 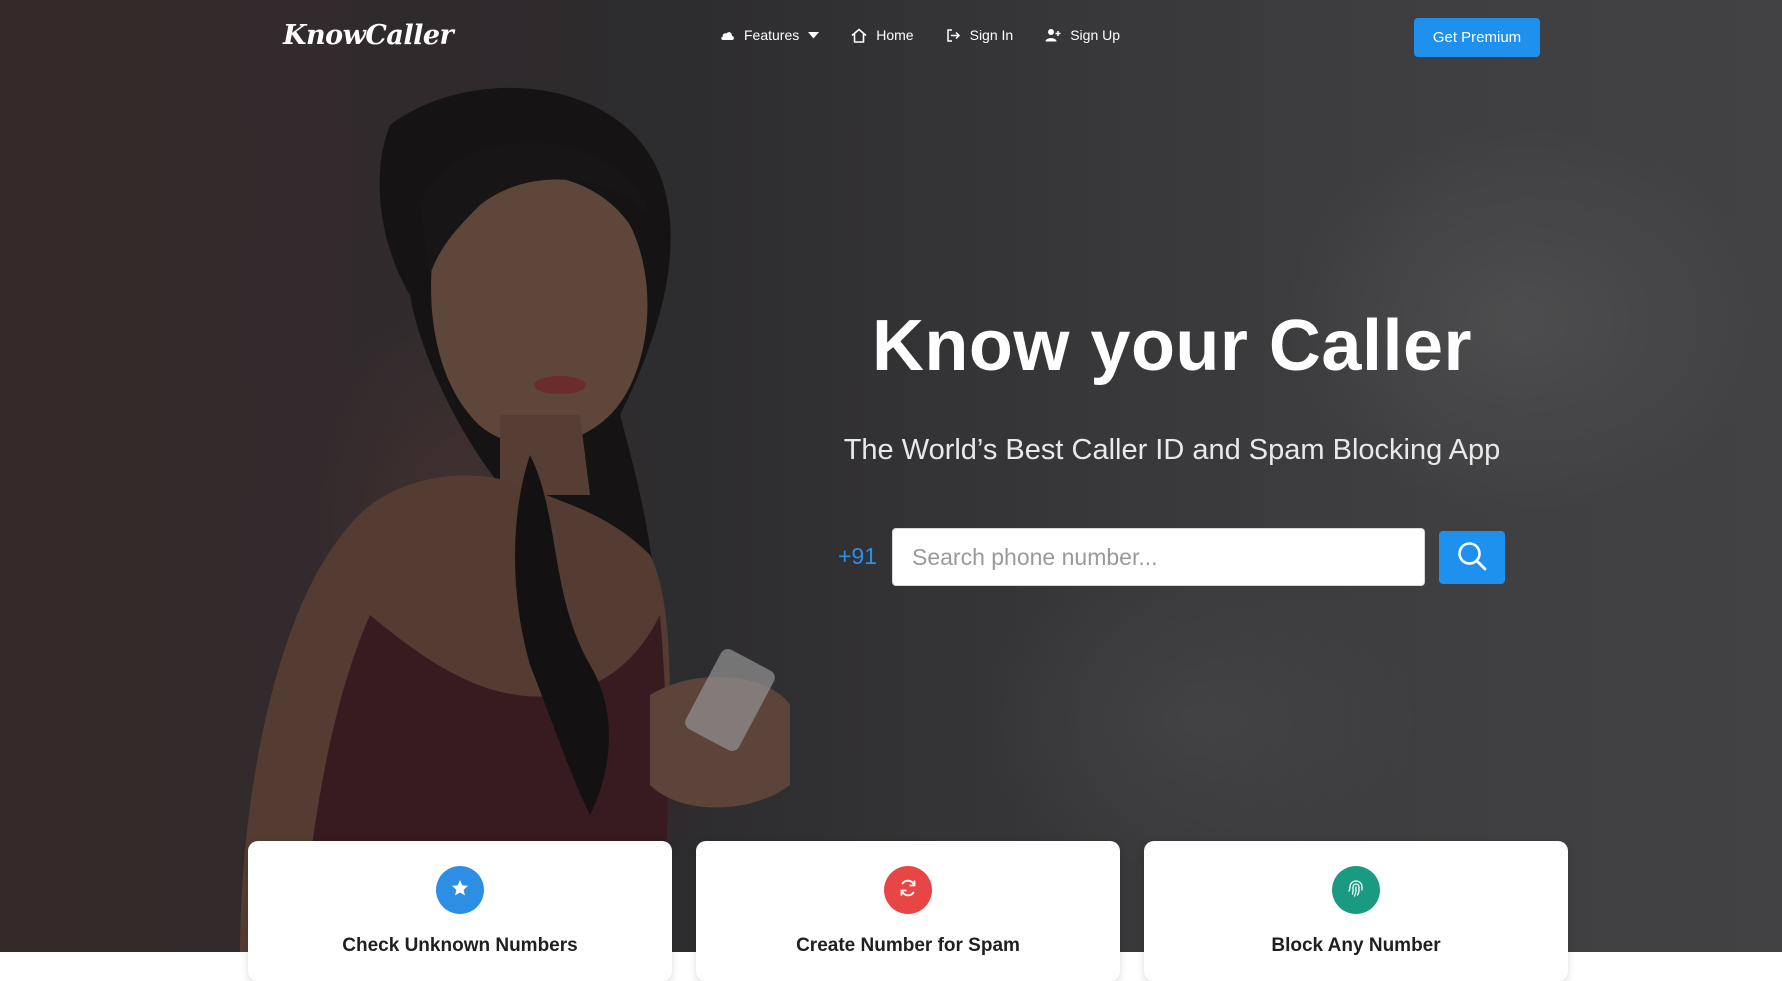 I want to click on main-nav: Features Home Sign In Sign Up, so click(x=920, y=35).